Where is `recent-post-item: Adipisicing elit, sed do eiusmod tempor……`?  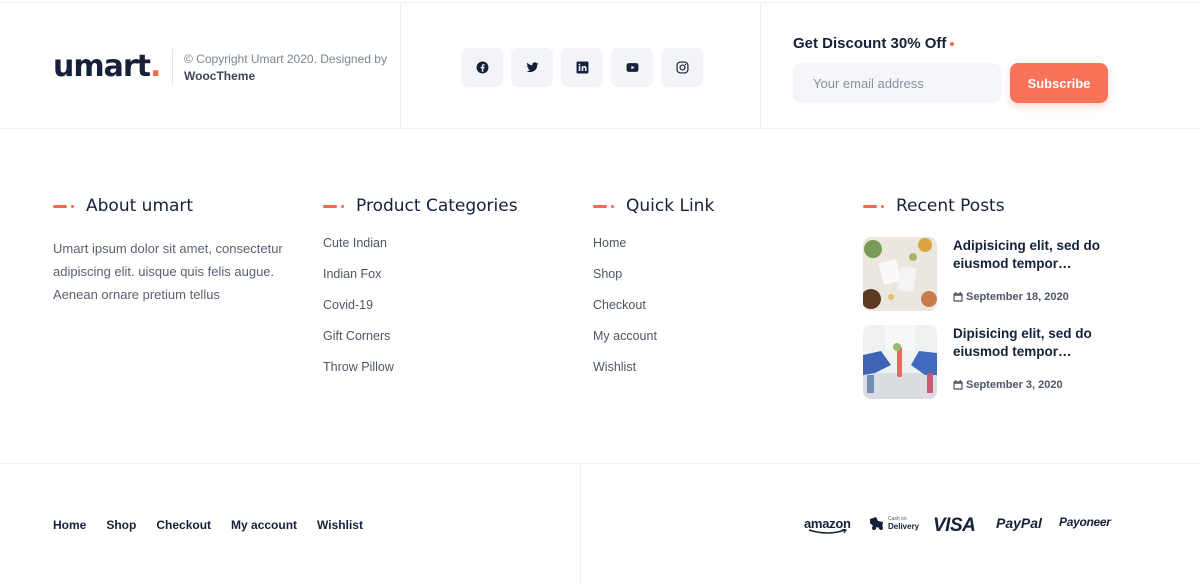
recent-post-item: Adipisicing elit, sed do eiusmod tempor…… is located at coordinates (988, 274).